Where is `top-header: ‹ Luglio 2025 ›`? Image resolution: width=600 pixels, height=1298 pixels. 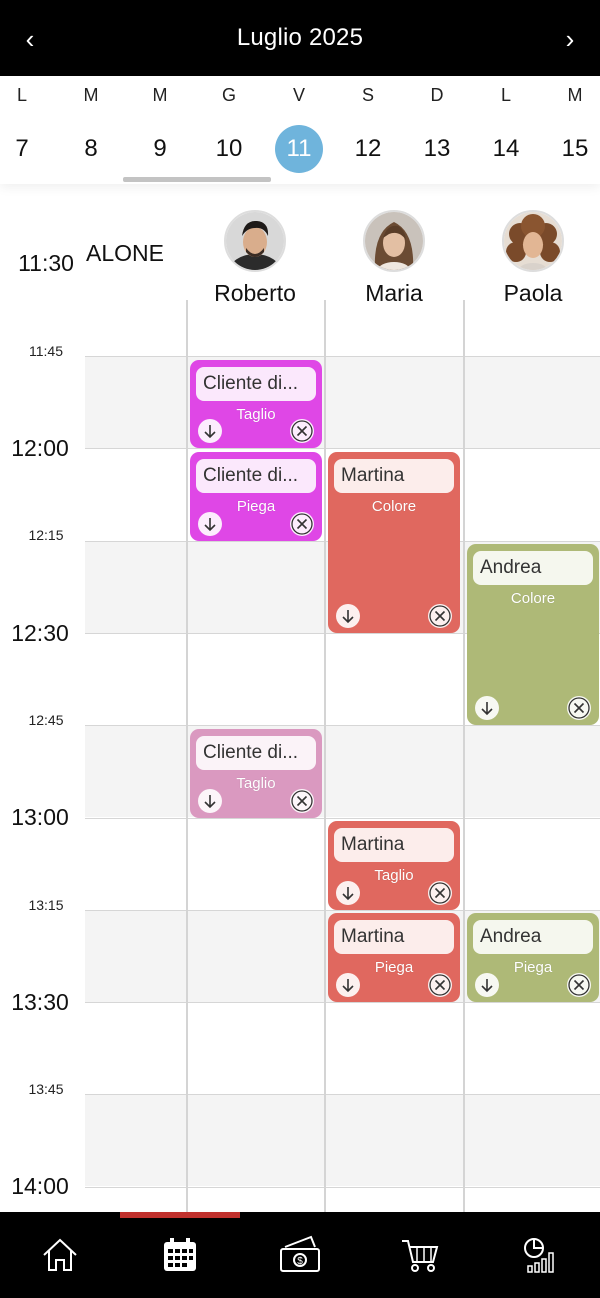
top-header: ‹ Luglio 2025 › is located at coordinates (300, 38).